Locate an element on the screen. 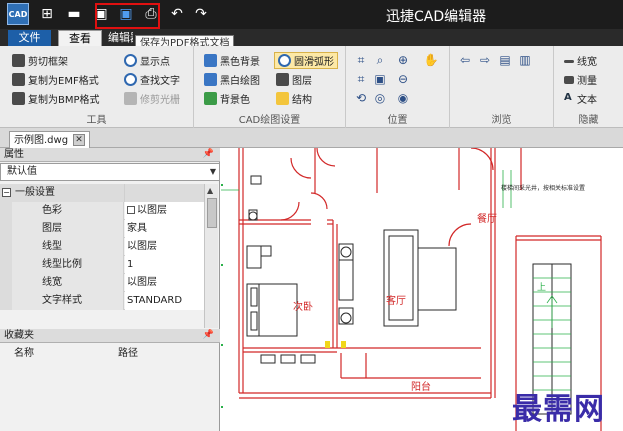 The height and width of the screenshot is (431, 623). black-background-button: 黑色背景 is located at coordinates (232, 60).